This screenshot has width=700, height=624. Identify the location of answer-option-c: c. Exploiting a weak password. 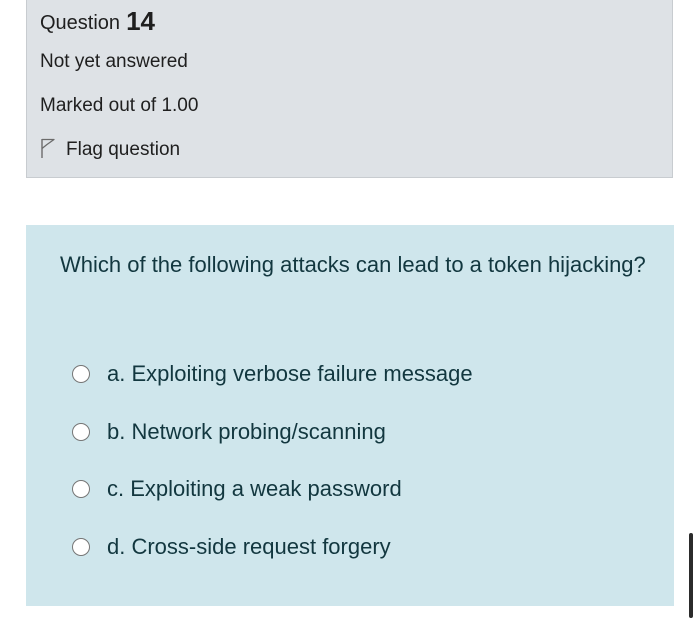
(272, 489).